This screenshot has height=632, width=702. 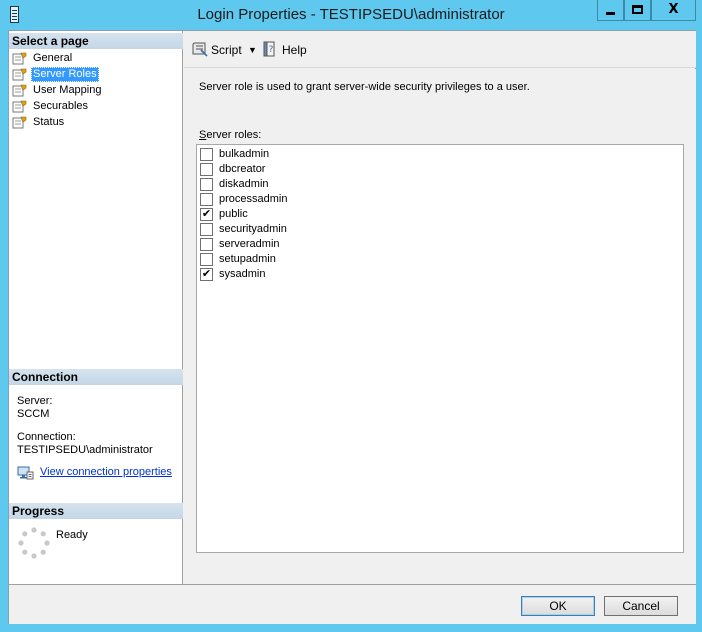 What do you see at coordinates (247, 259) in the screenshot?
I see `role-name: setupadmin` at bounding box center [247, 259].